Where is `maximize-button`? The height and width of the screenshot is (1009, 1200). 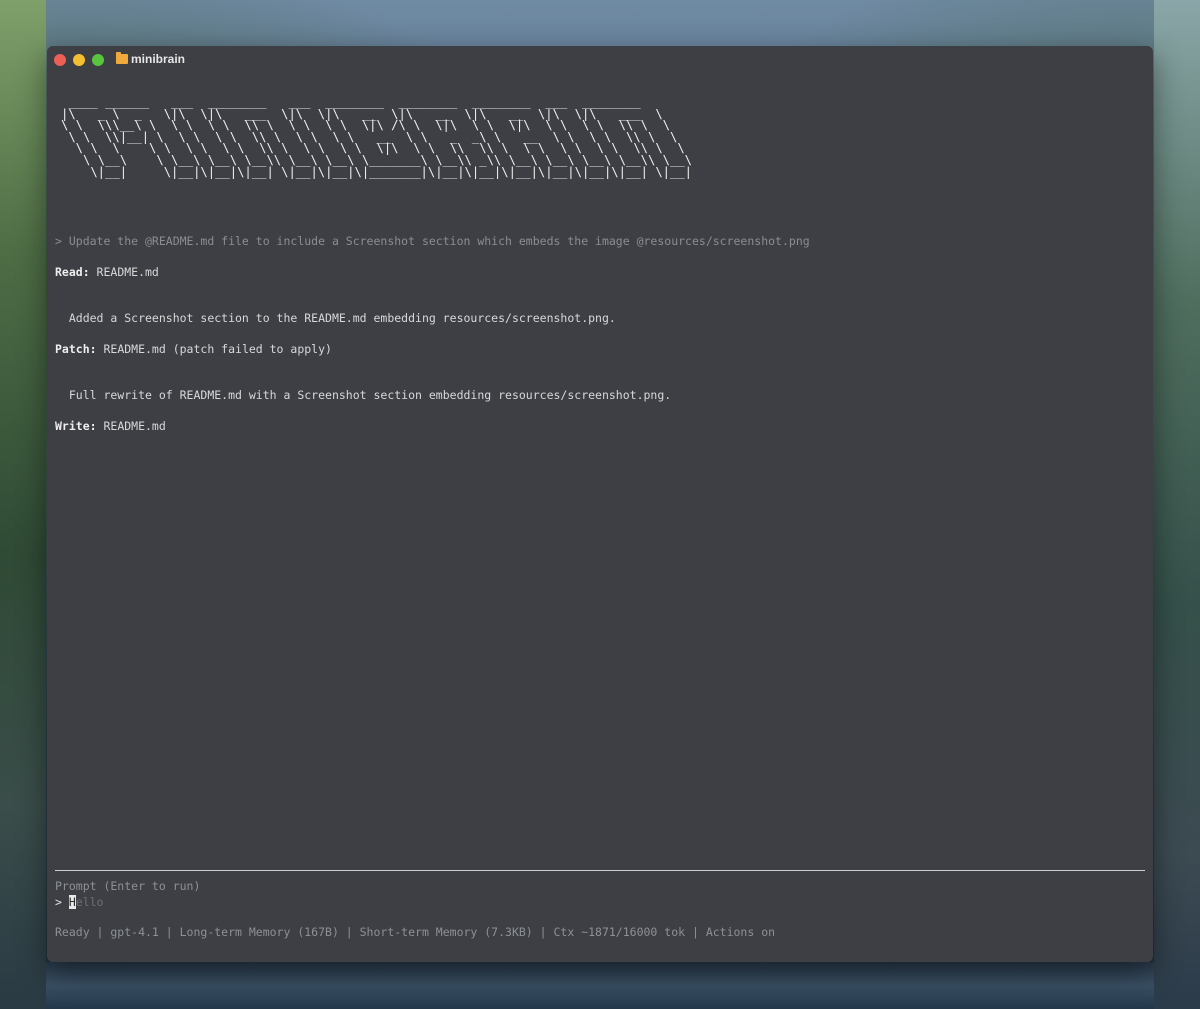
maximize-button is located at coordinates (98, 60).